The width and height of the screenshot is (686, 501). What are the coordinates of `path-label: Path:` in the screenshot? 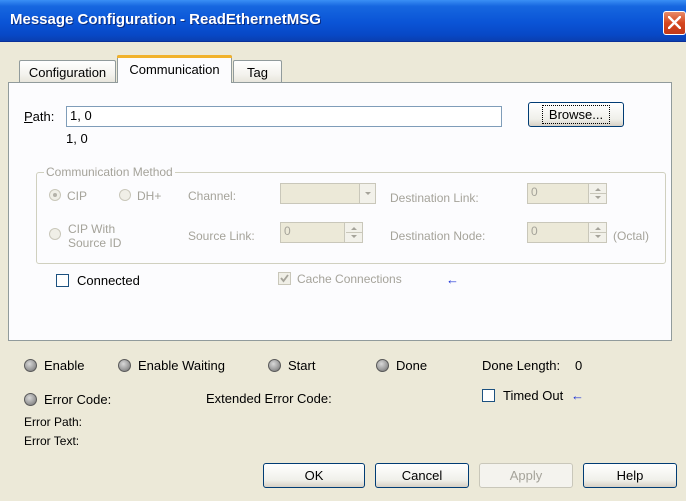 It's located at (39, 116).